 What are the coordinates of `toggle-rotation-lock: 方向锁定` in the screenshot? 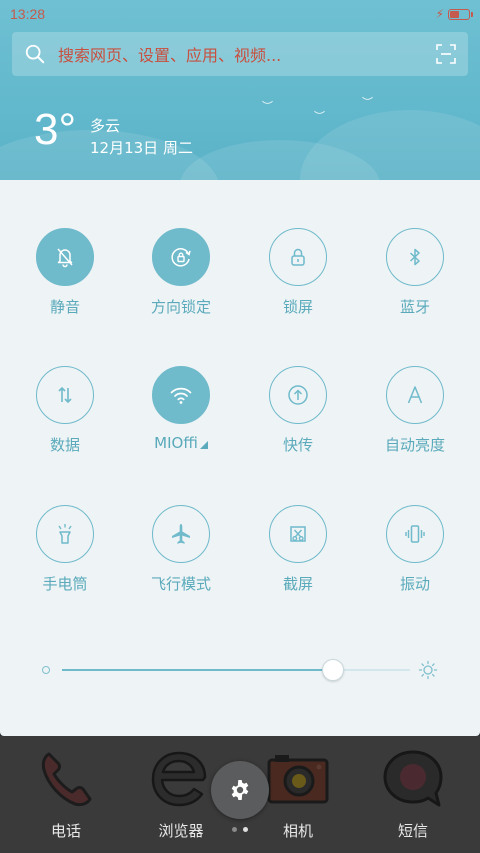 It's located at (181, 283).